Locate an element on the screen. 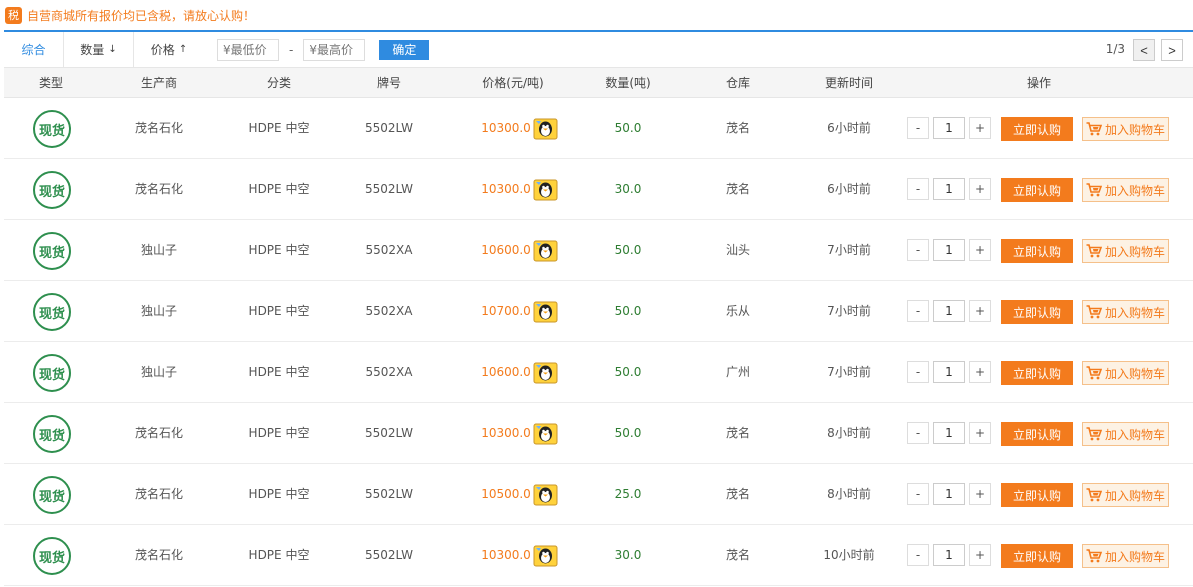 The image size is (1193, 587). prev-page-button: < is located at coordinates (1144, 50).